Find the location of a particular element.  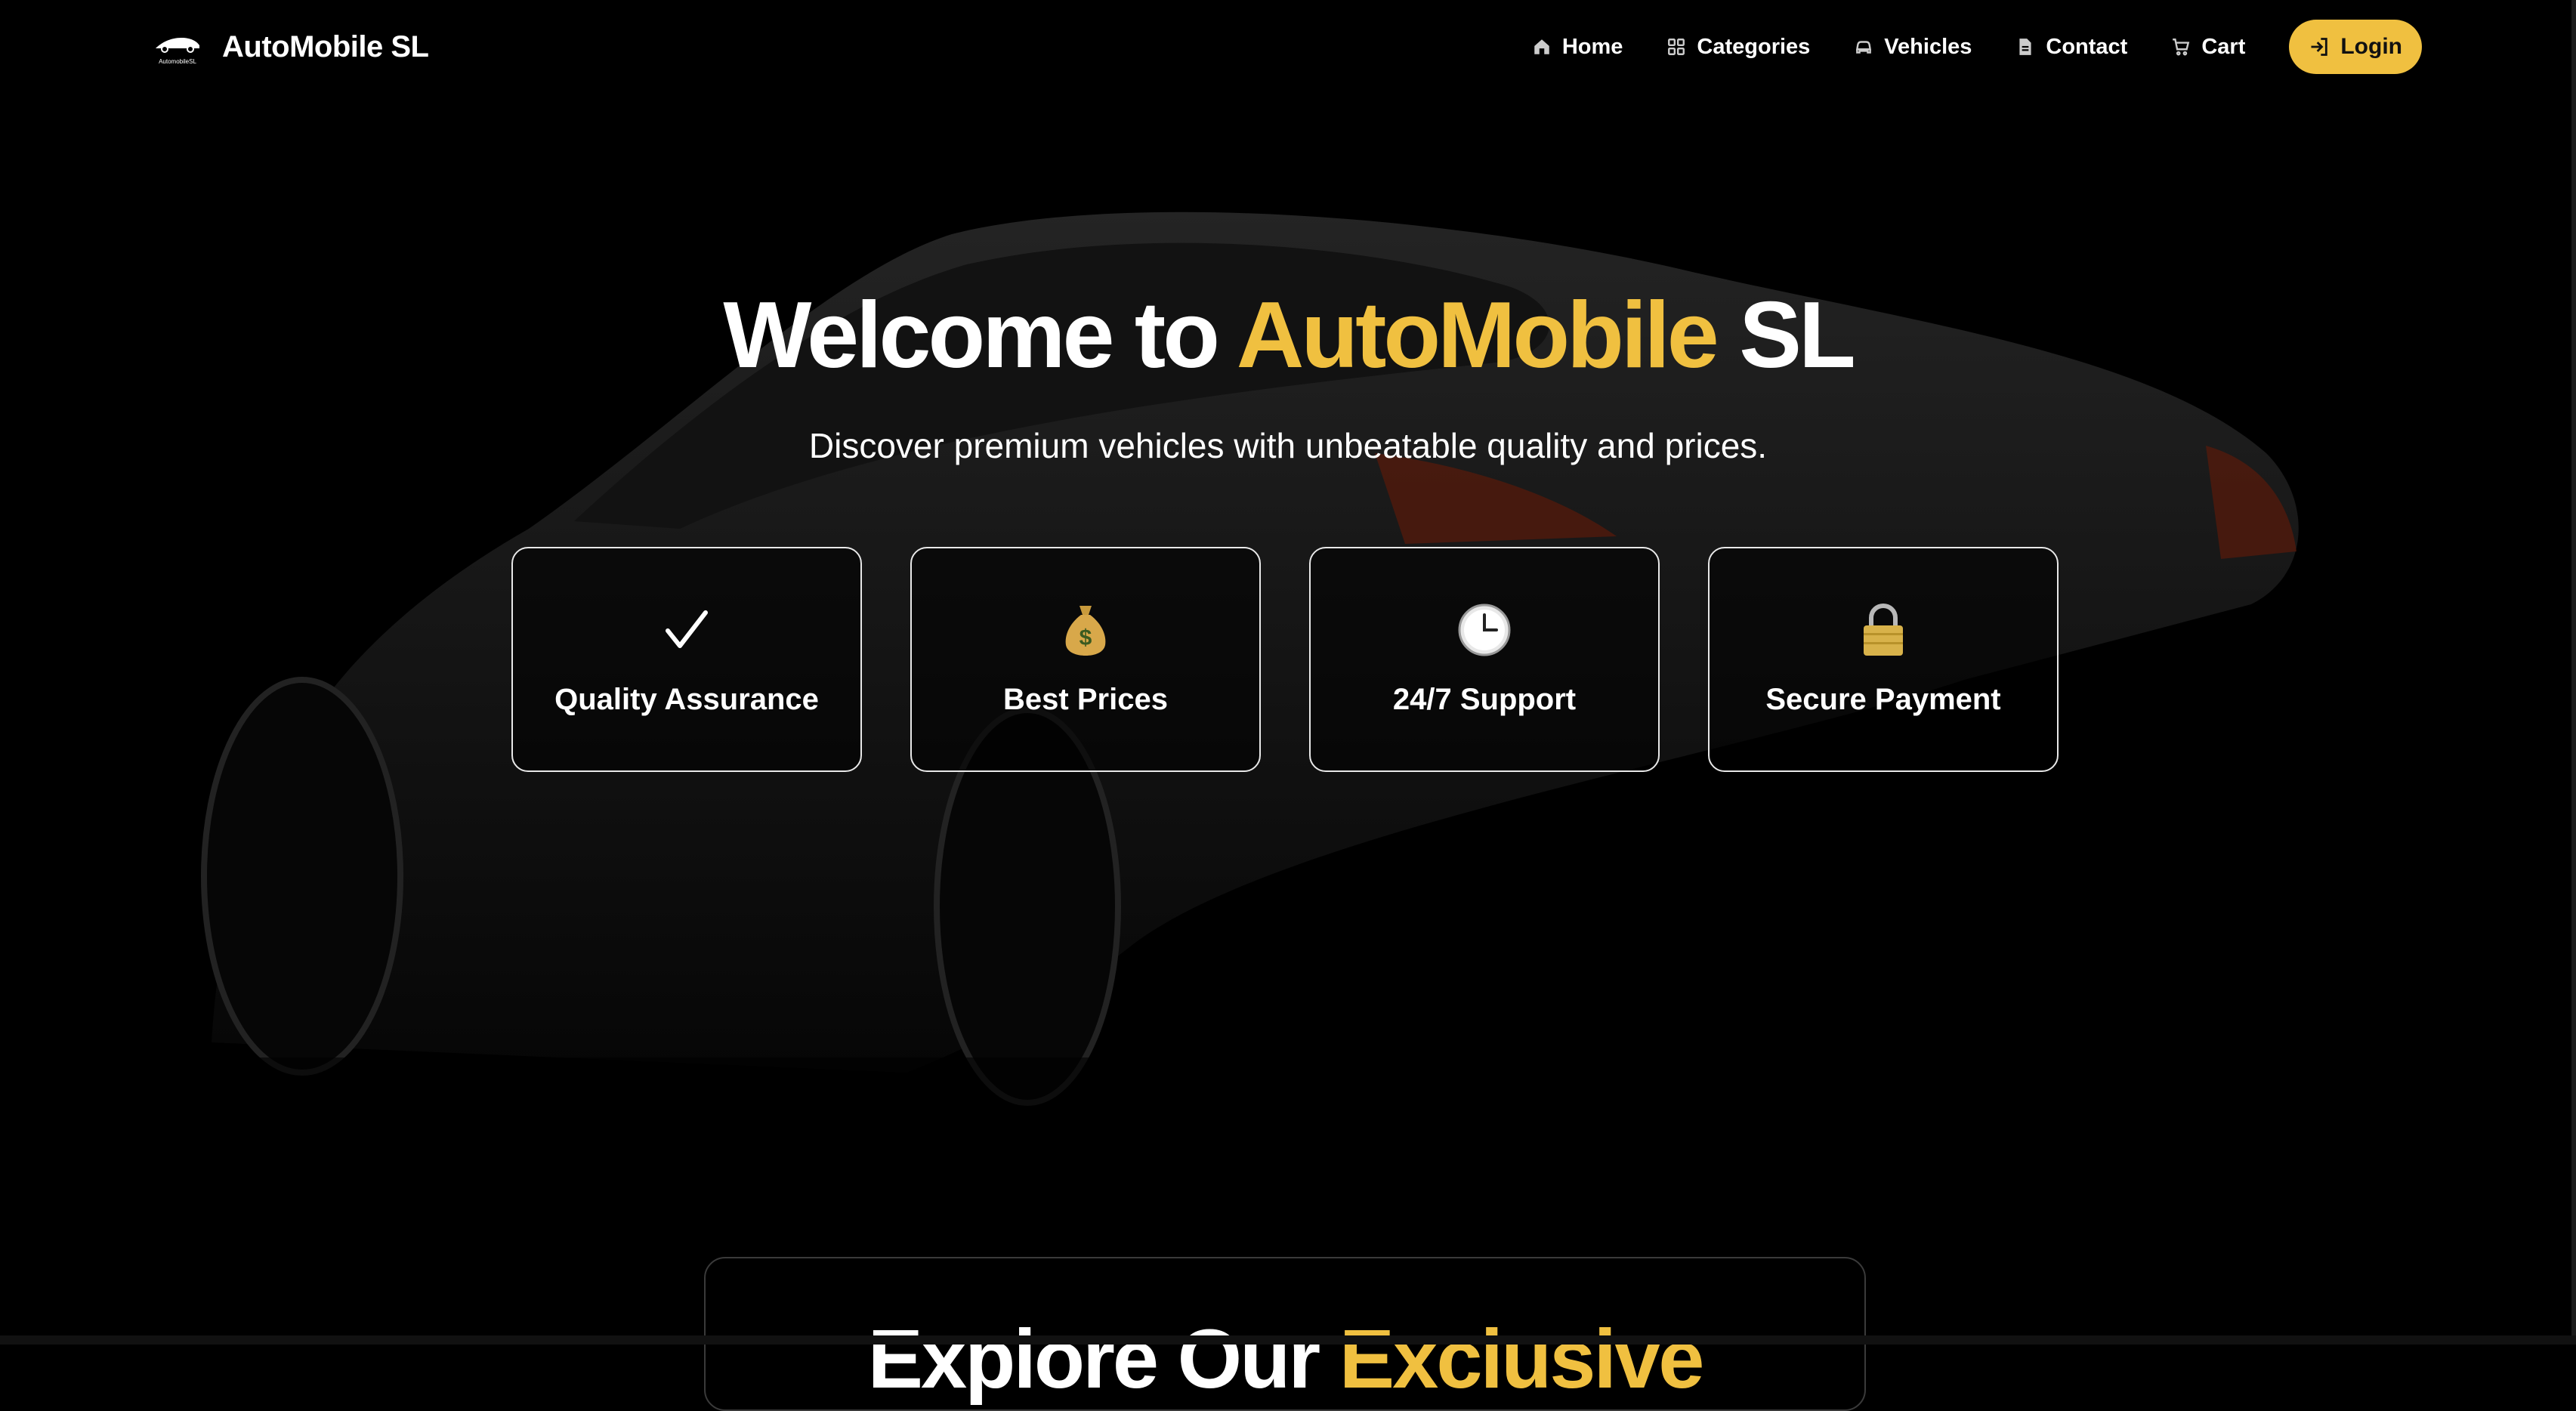

grid-icon is located at coordinates (1676, 47).